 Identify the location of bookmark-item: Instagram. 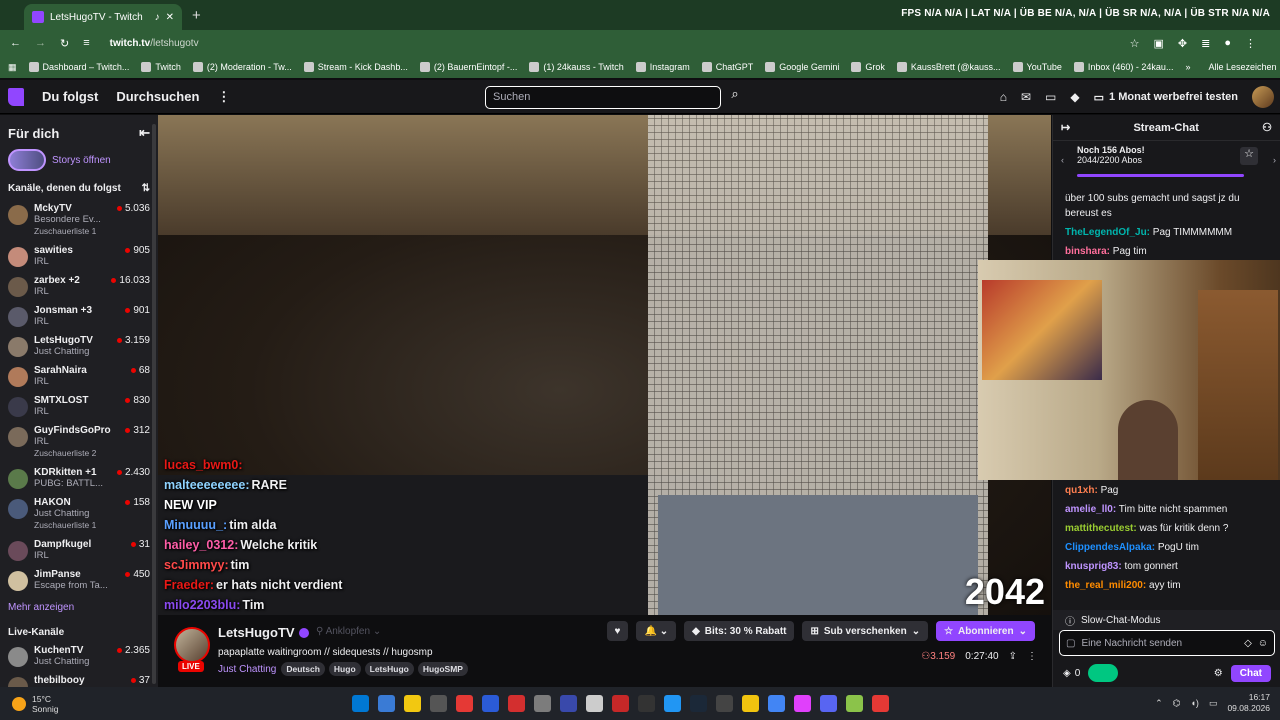
(662, 67).